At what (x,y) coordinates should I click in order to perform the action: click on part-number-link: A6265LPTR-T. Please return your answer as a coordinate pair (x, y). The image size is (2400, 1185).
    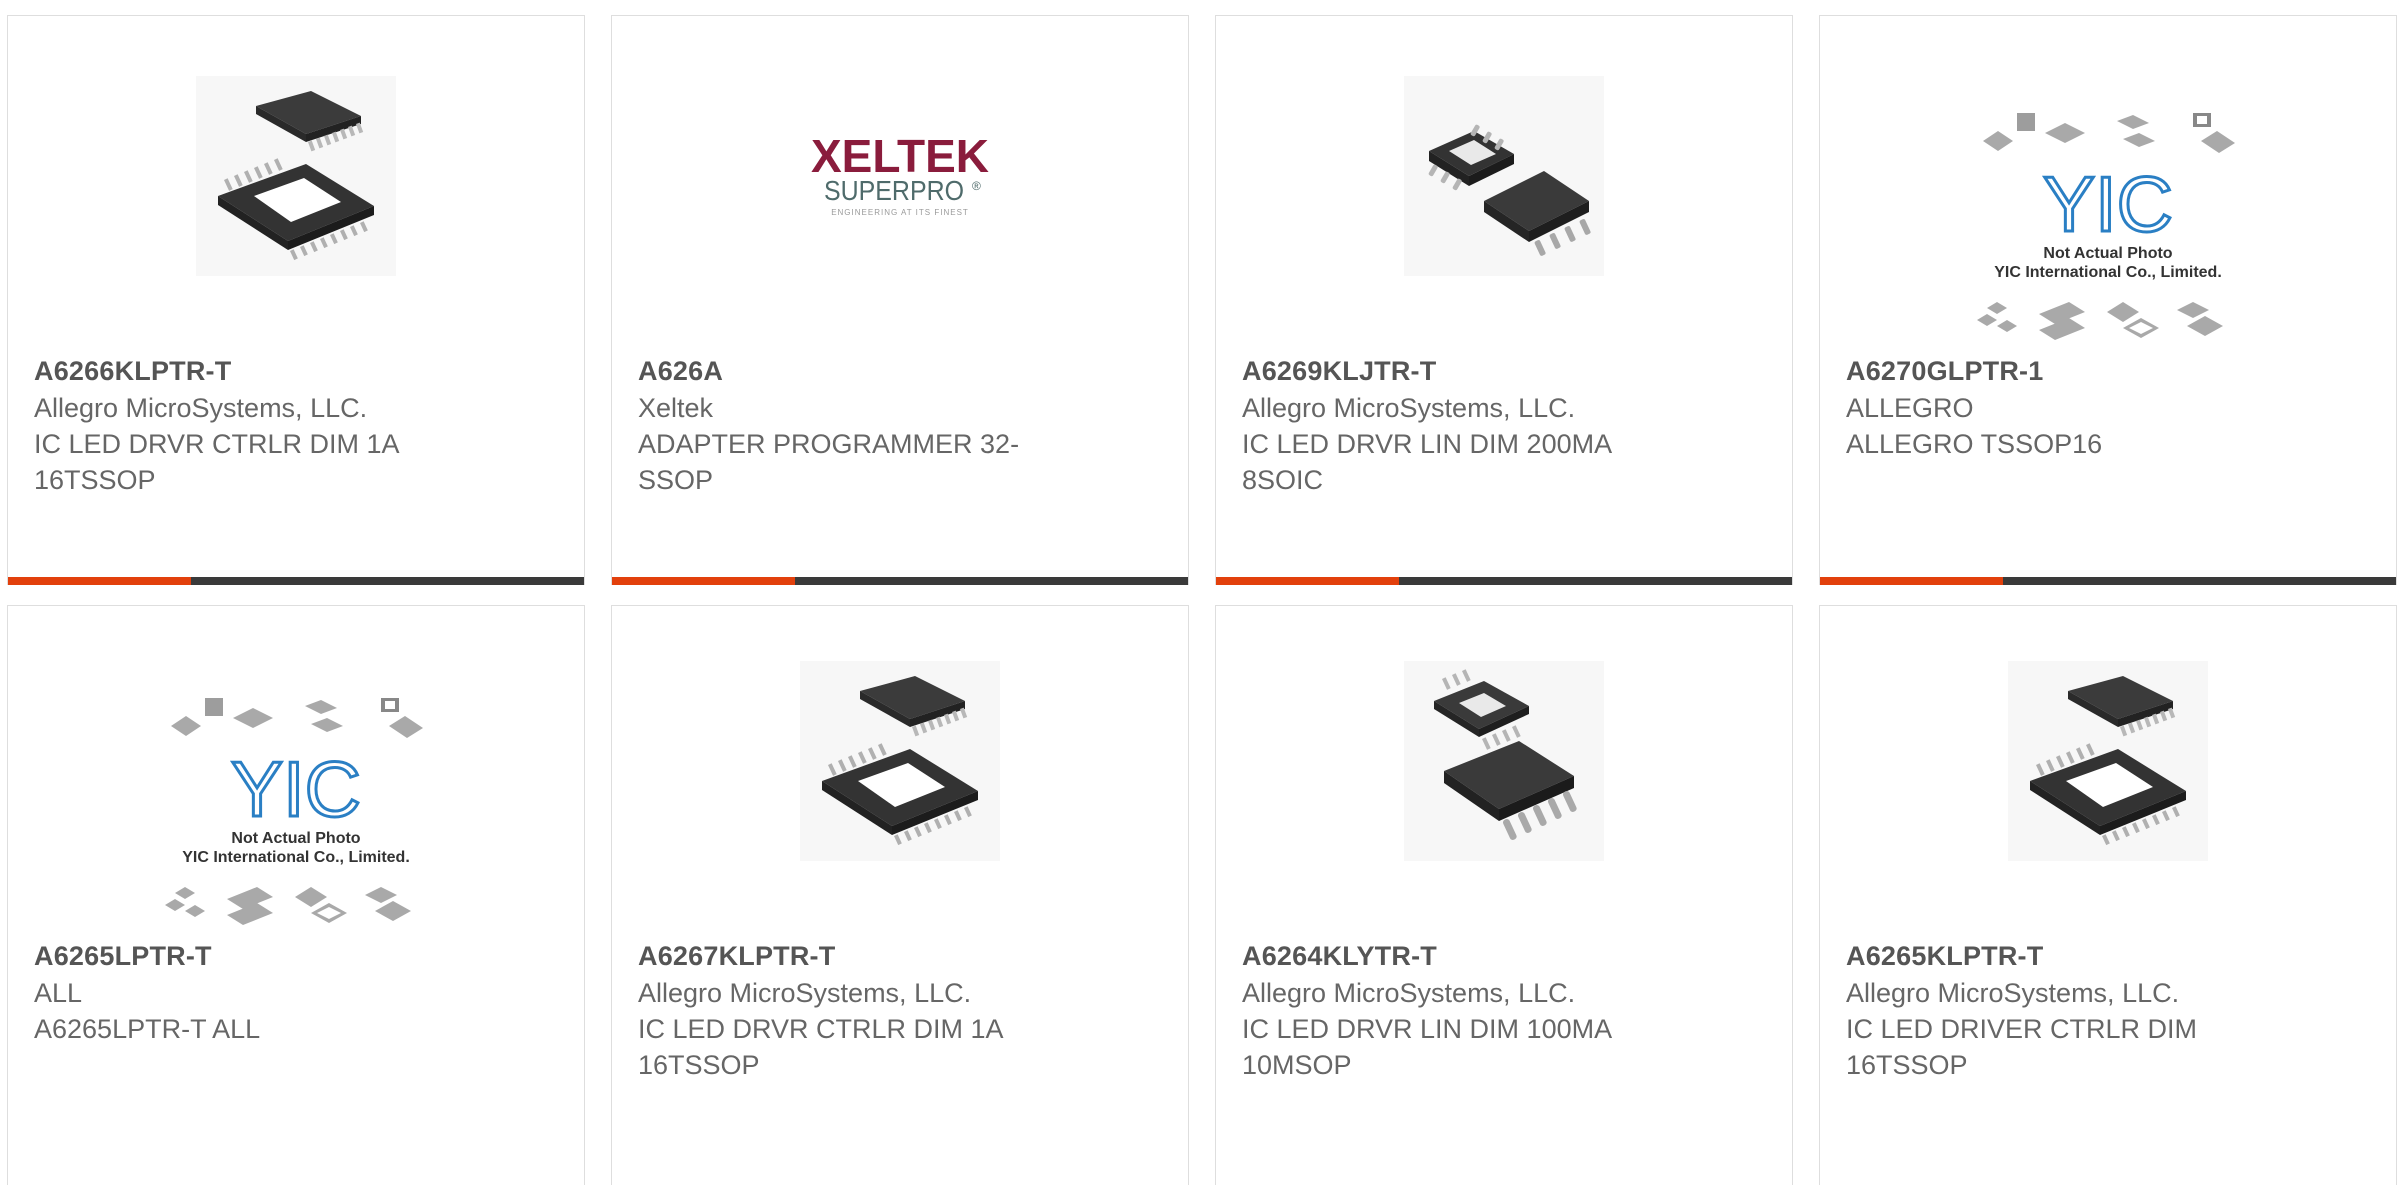
    Looking at the image, I should click on (296, 956).